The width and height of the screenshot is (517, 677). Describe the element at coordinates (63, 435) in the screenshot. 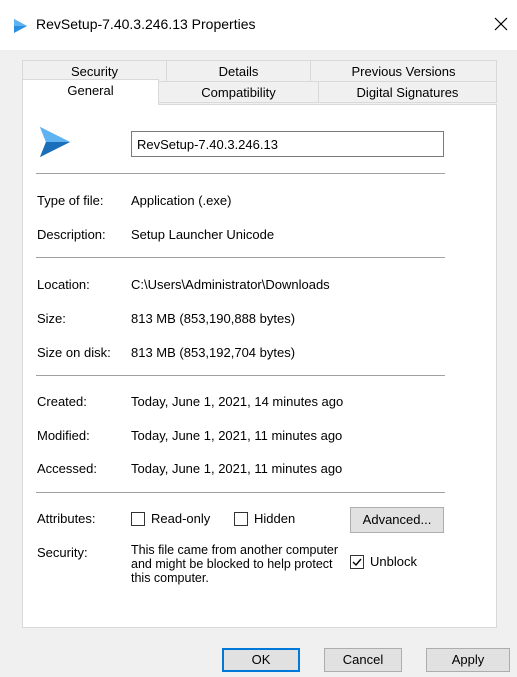

I see `modified-label: Modified:` at that location.